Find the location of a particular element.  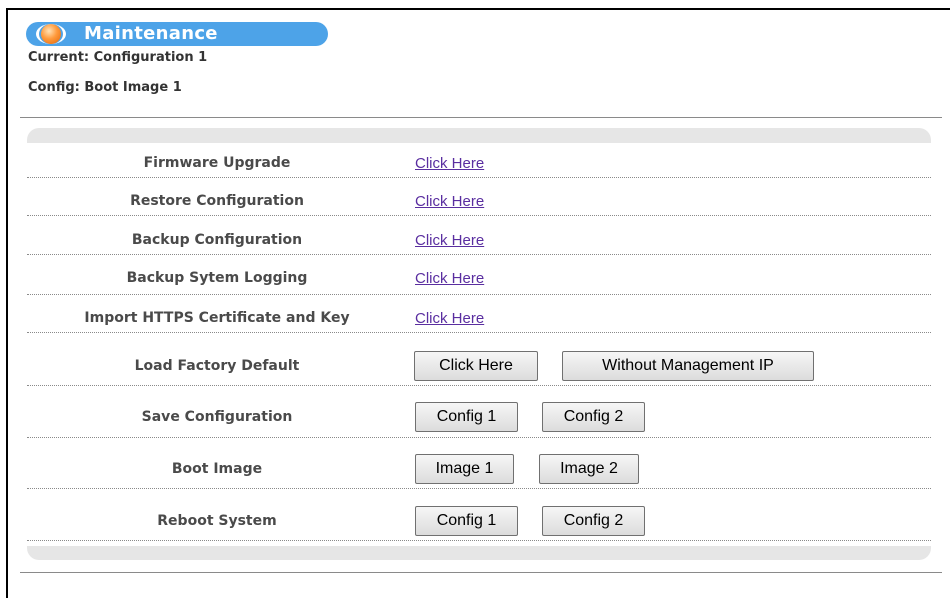

factory-default-button: Click Here is located at coordinates (476, 366).